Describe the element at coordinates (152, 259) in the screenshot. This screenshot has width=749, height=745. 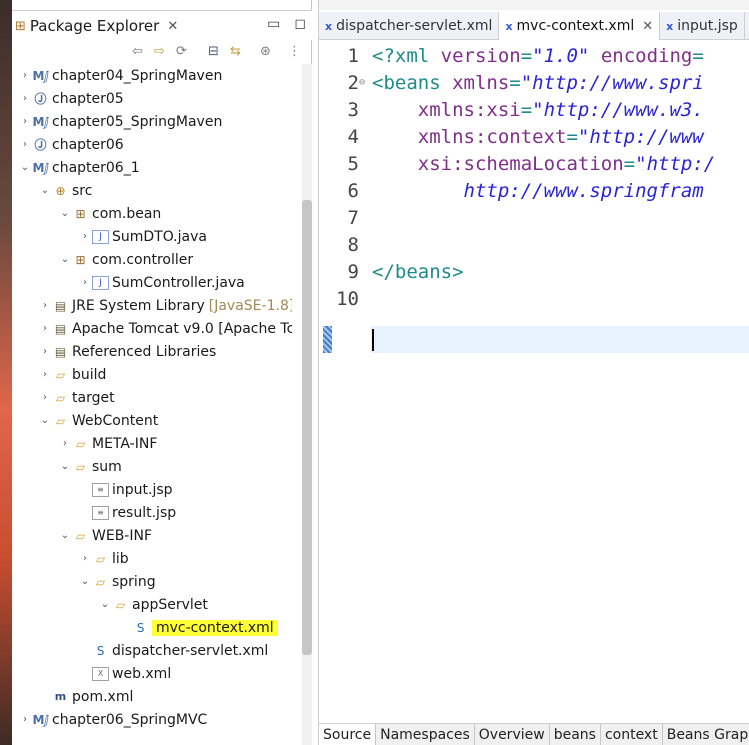
I see `tree-item: ⌄ ⊞ com.controller` at that location.